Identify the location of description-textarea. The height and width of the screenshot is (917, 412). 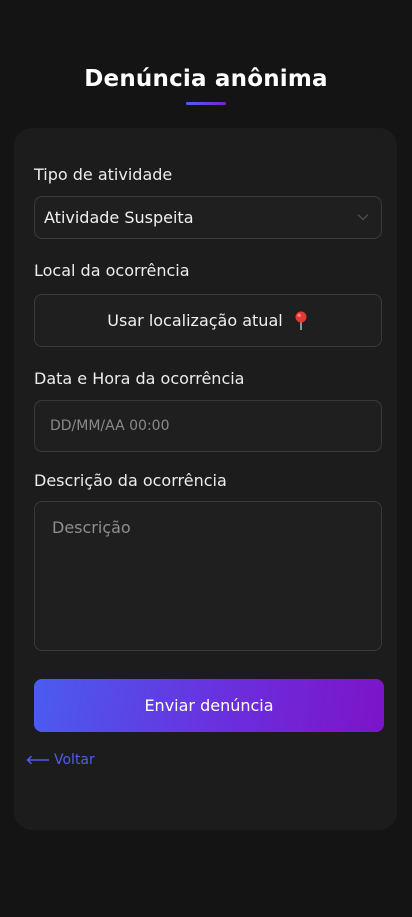
(208, 576).